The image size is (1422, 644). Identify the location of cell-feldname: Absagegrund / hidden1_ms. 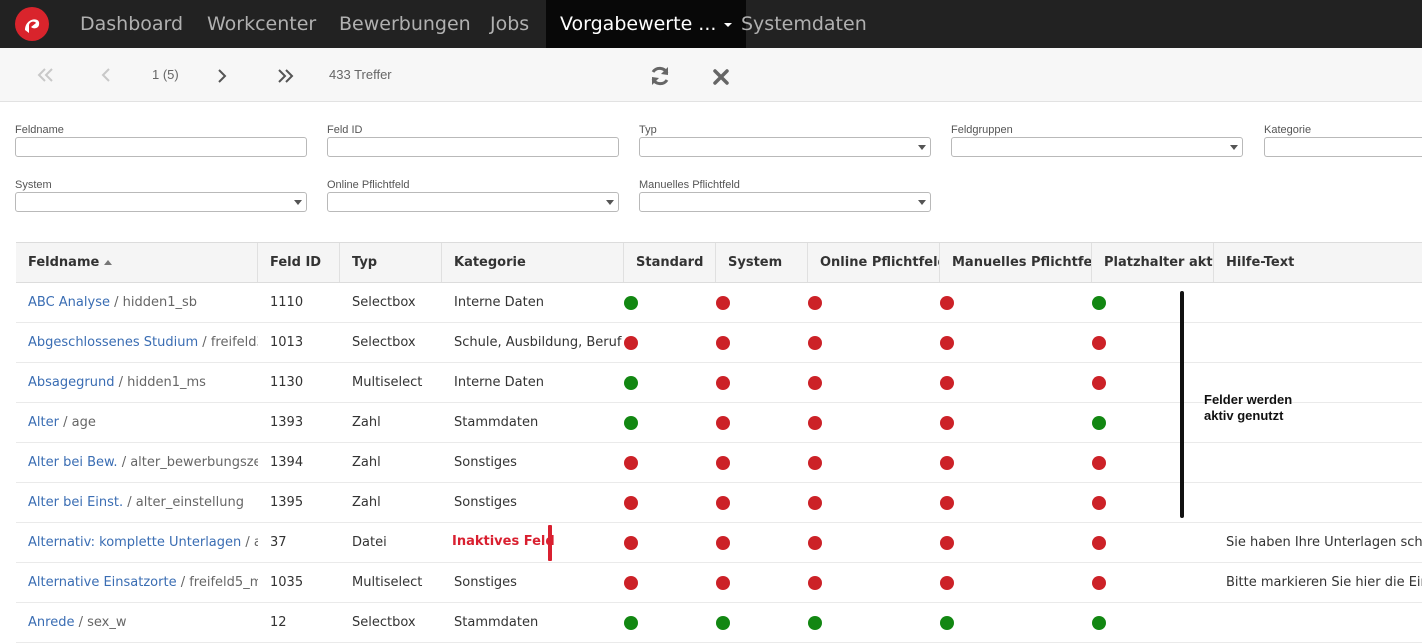
(137, 383).